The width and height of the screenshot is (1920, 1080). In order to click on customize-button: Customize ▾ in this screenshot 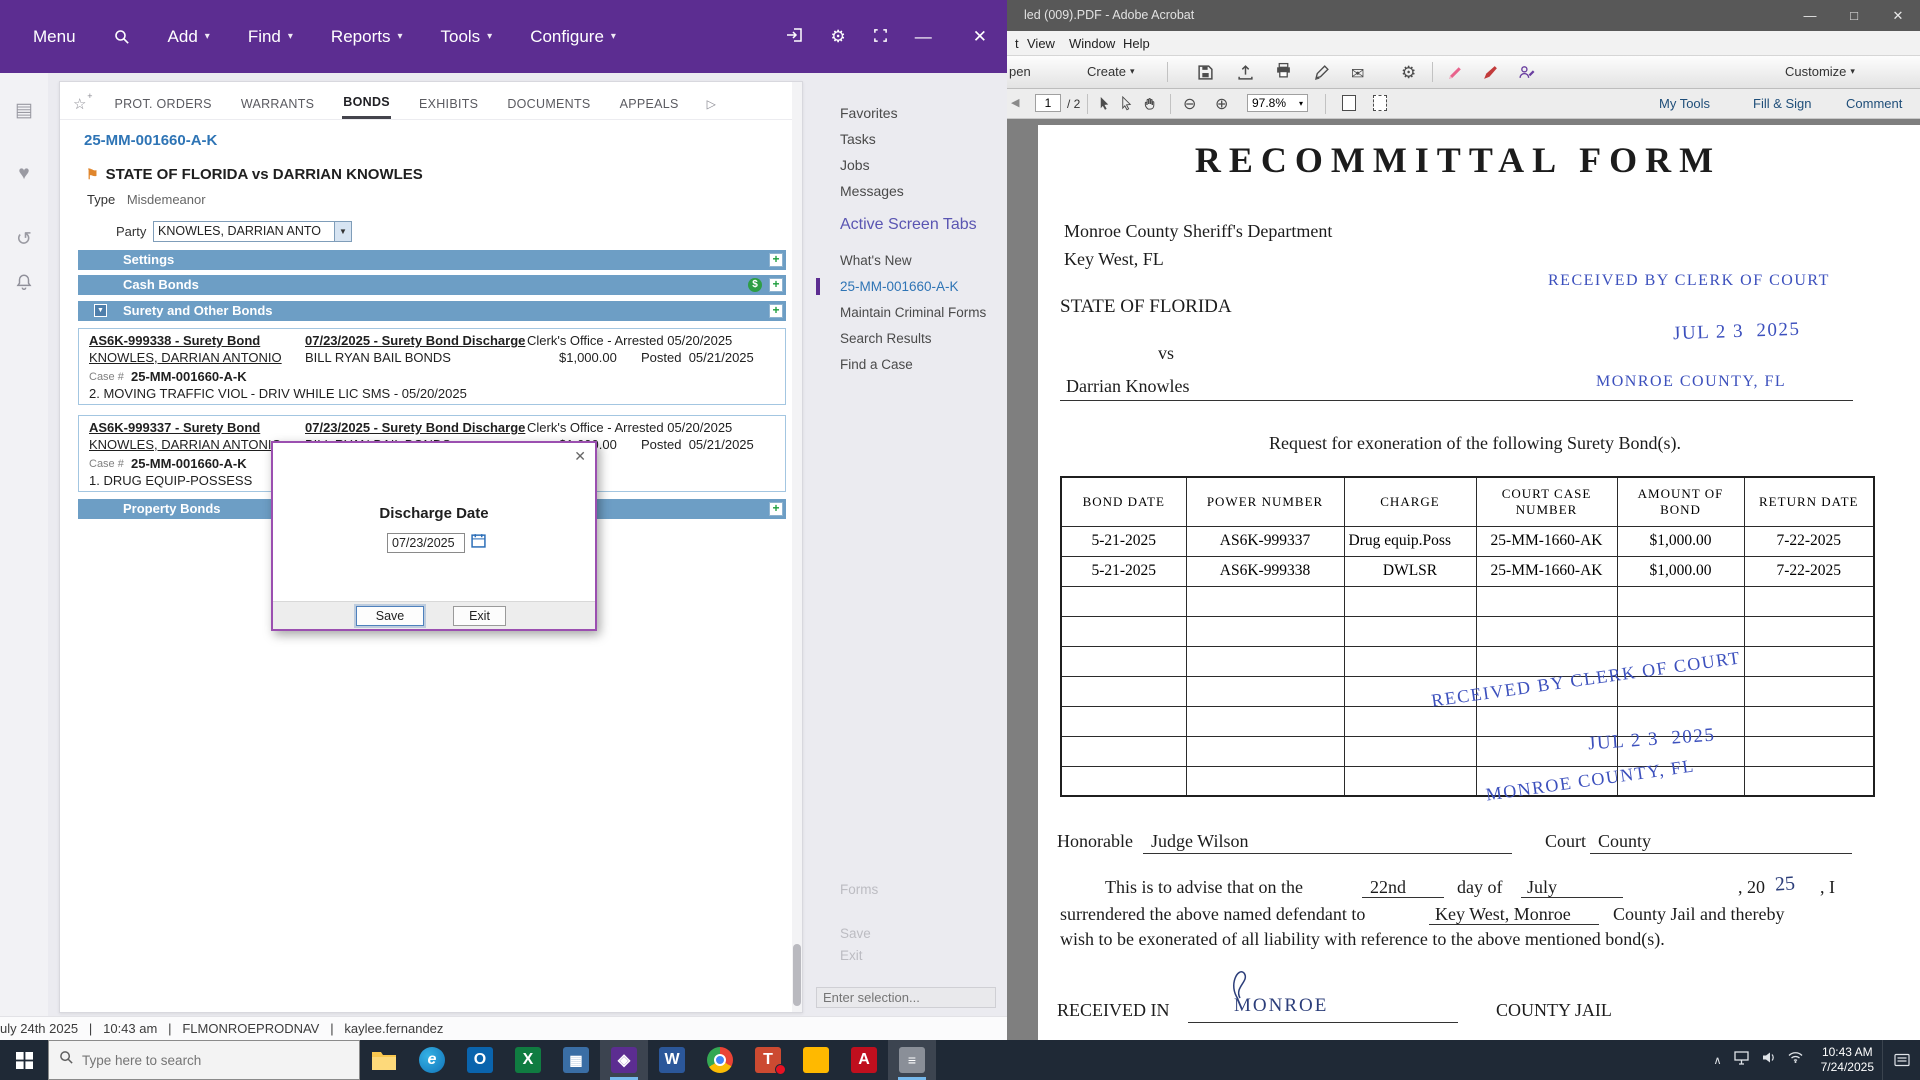, I will do `click(1820, 71)`.